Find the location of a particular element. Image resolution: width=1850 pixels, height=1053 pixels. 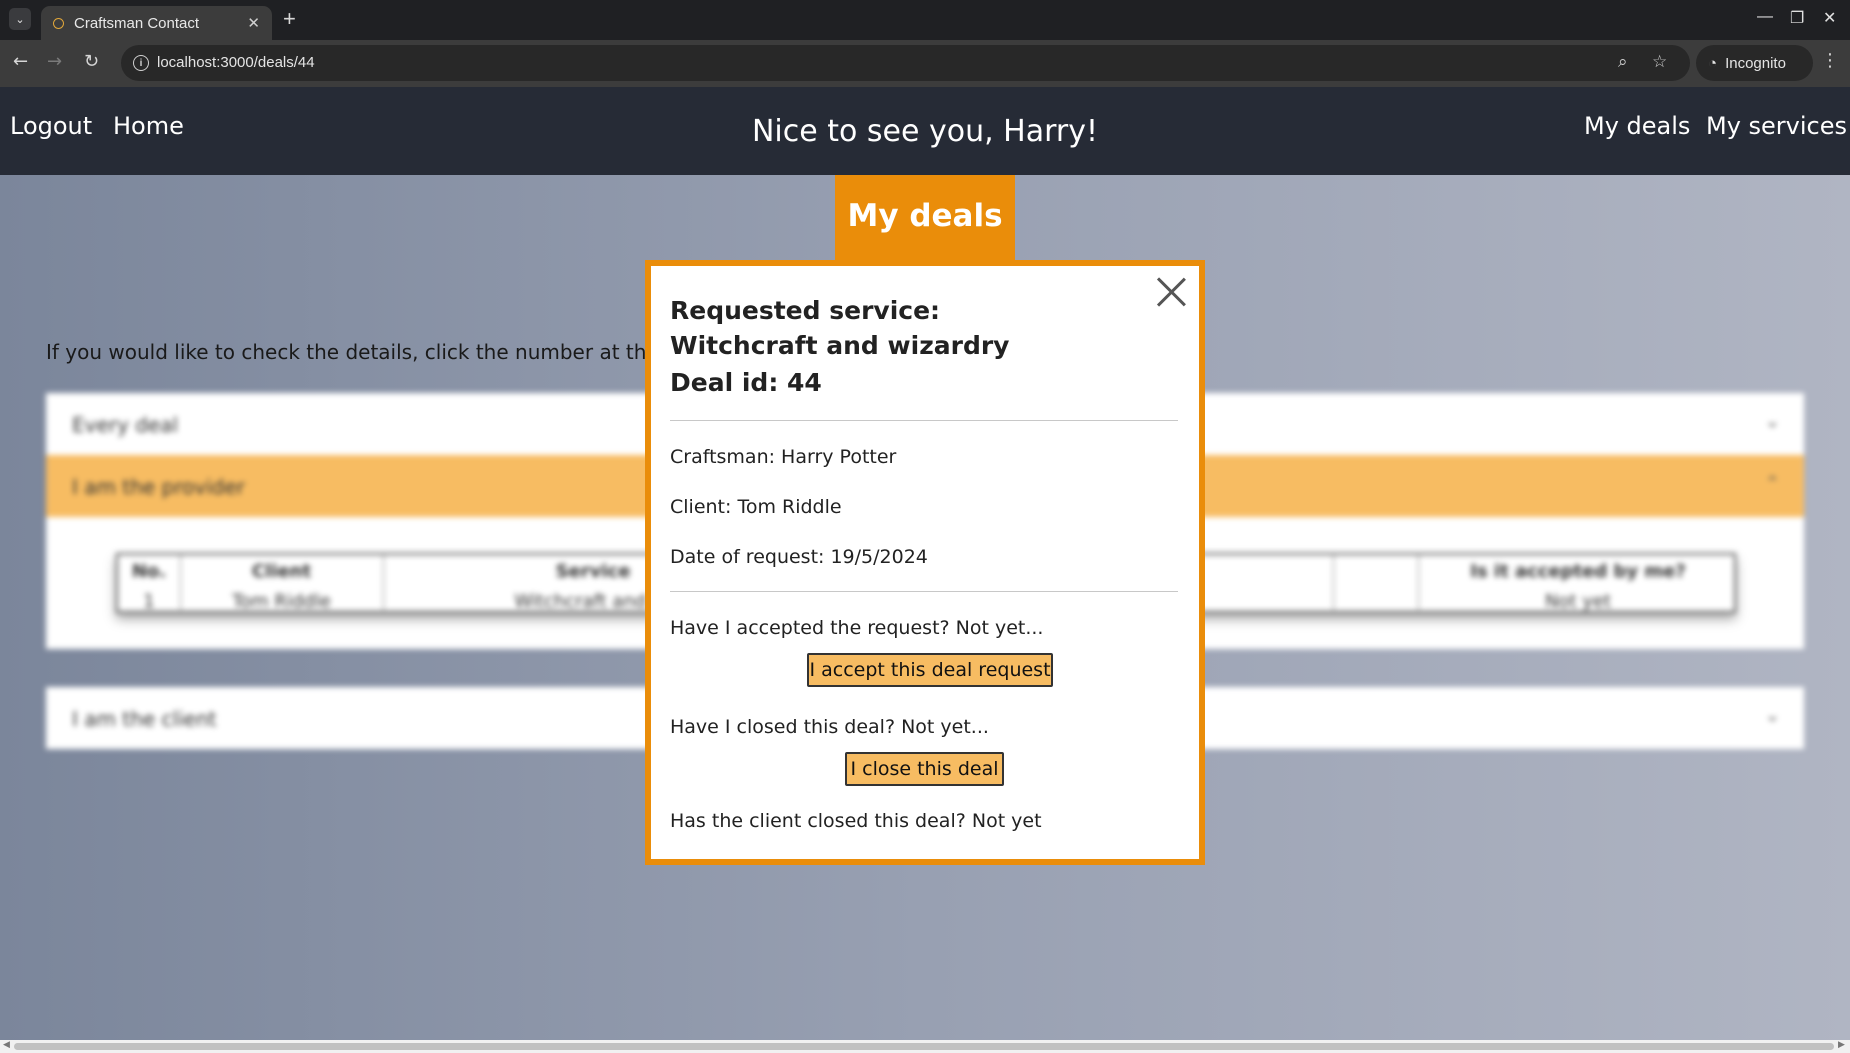

page-favicon-icon is located at coordinates (58, 23).